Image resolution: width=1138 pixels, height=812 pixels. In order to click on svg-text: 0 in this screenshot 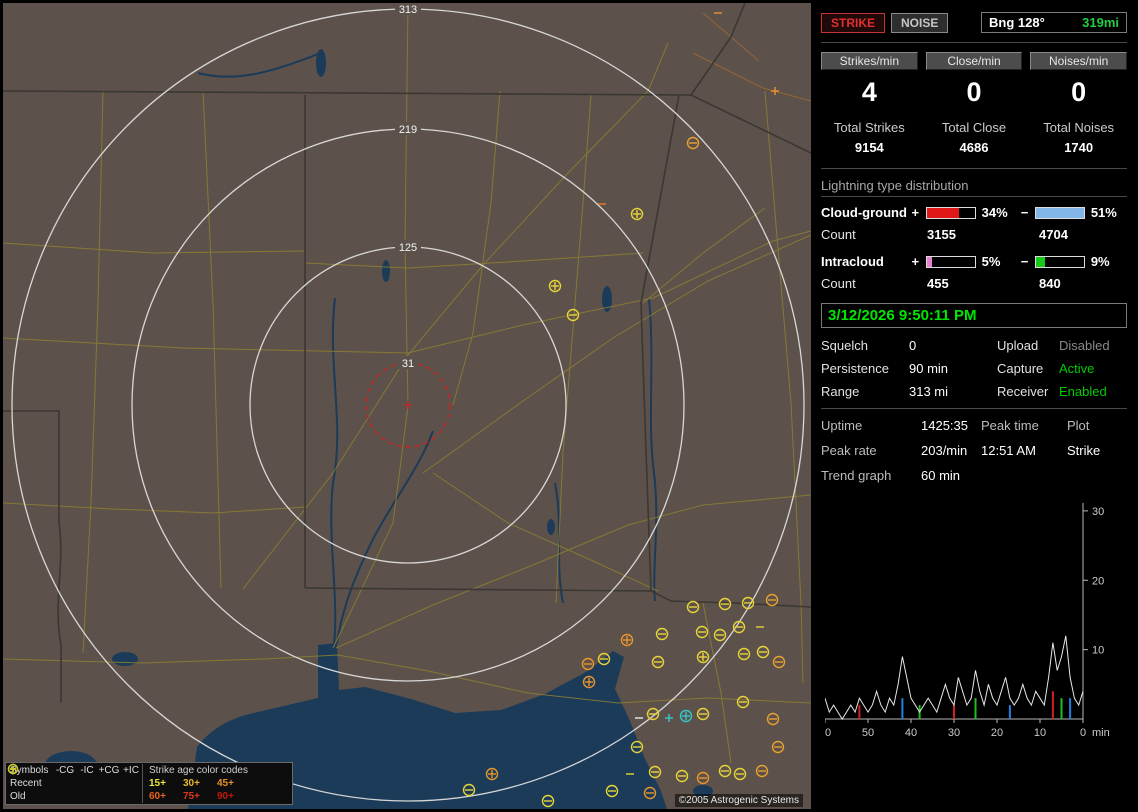, I will do `click(1083, 733)`.